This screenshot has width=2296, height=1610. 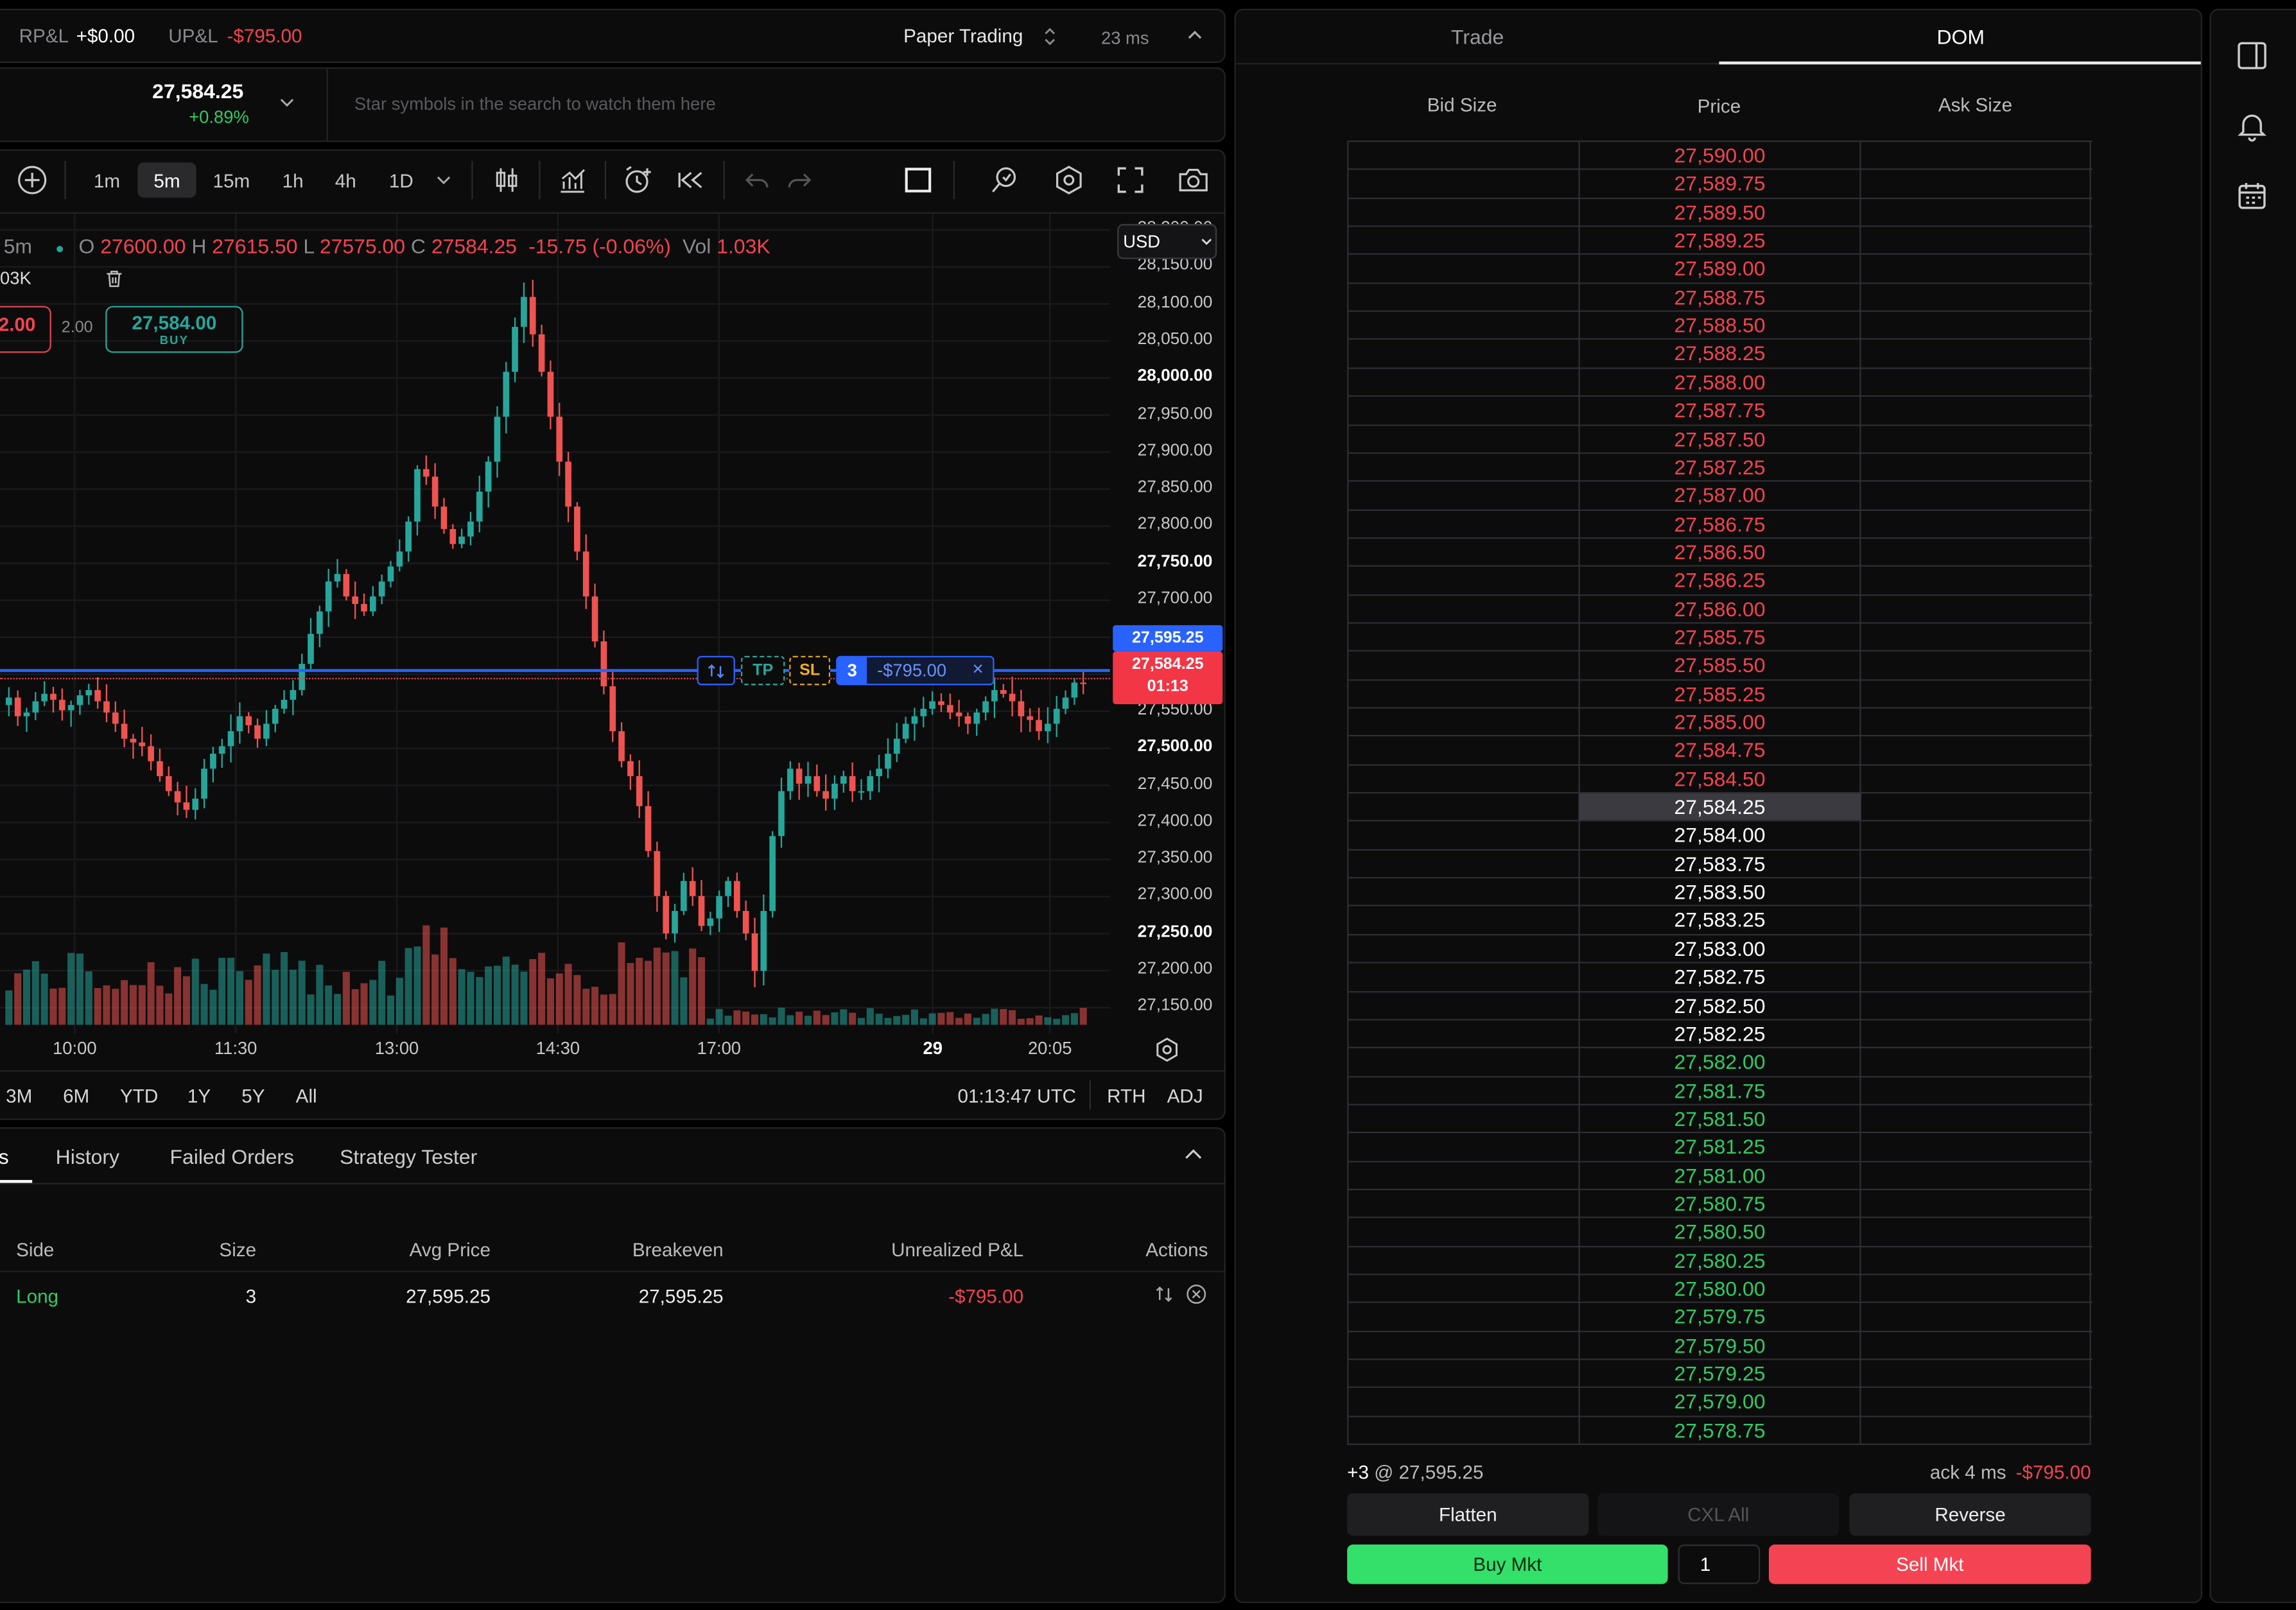 What do you see at coordinates (444, 180) in the screenshot?
I see `interval-chevron-icon` at bounding box center [444, 180].